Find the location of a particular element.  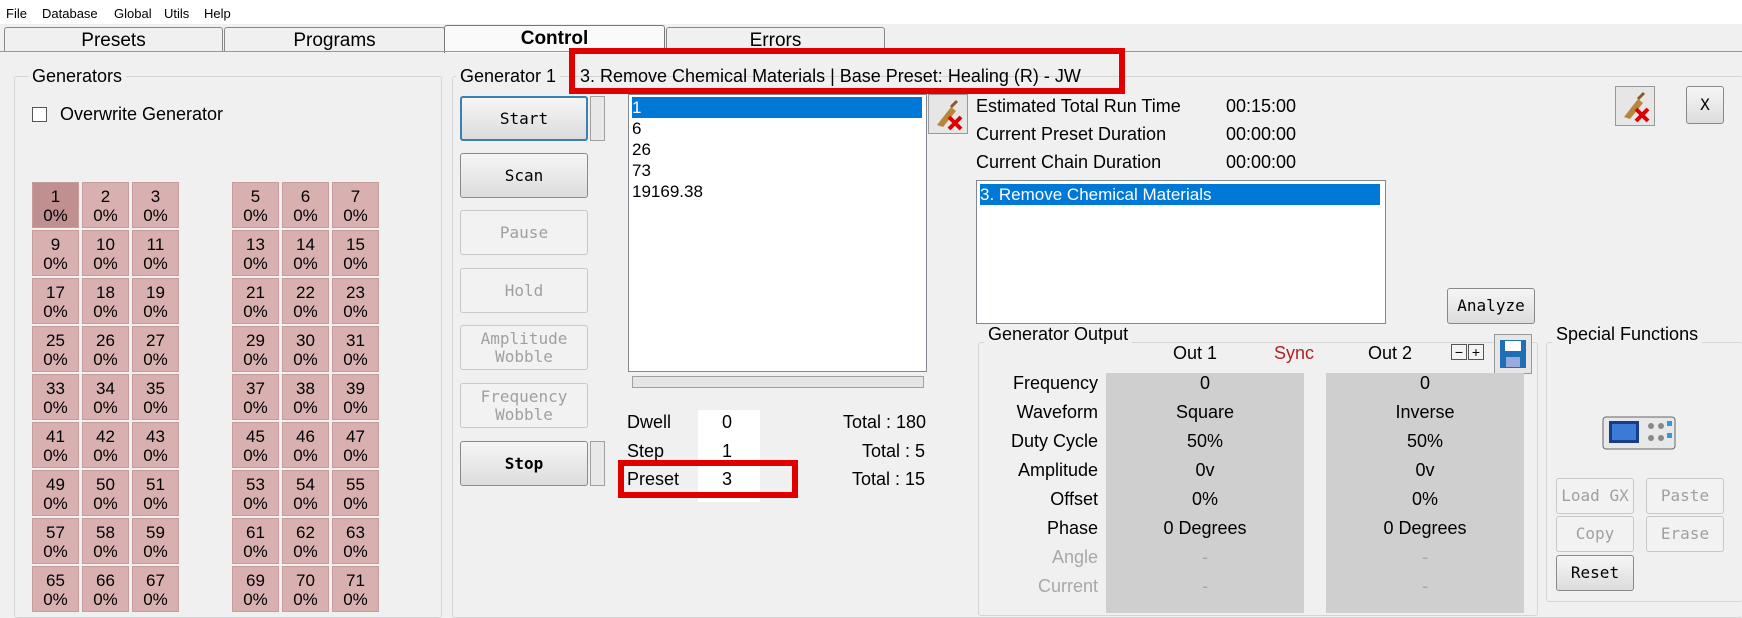

generator-cell: 51 0% is located at coordinates (155, 493).